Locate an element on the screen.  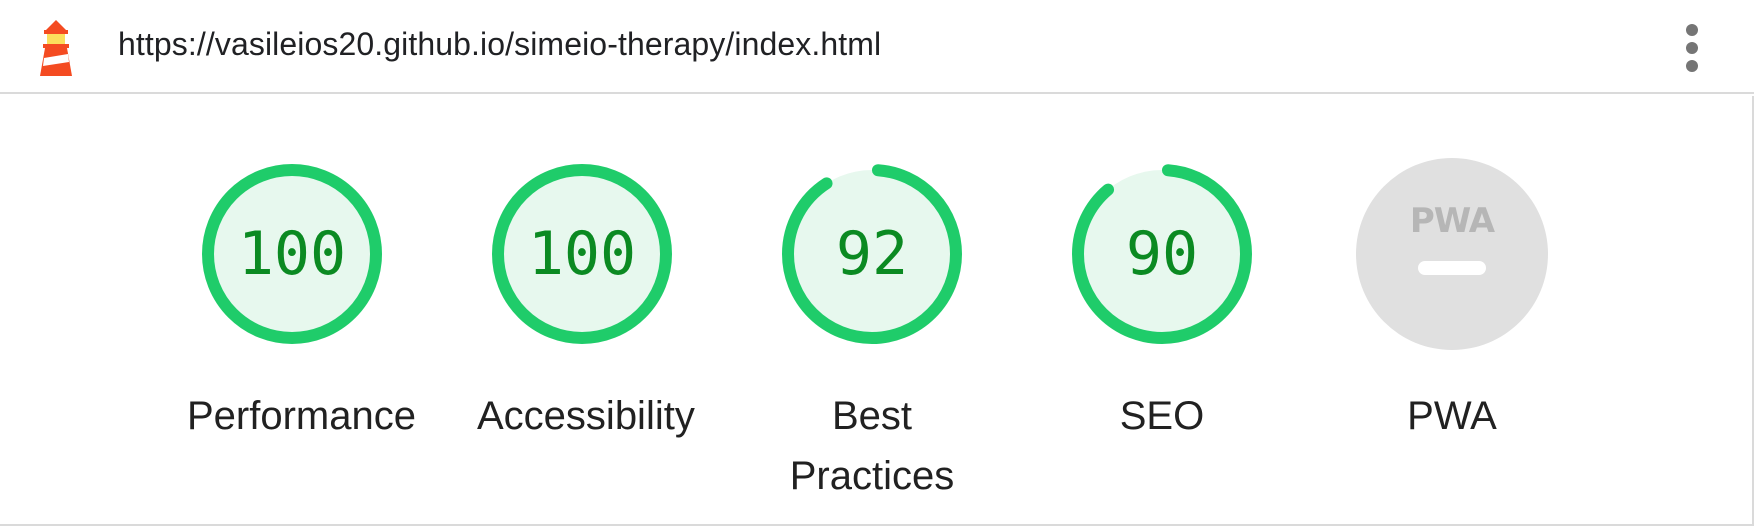
gauge-performance: 100 Performance is located at coordinates (292, 301).